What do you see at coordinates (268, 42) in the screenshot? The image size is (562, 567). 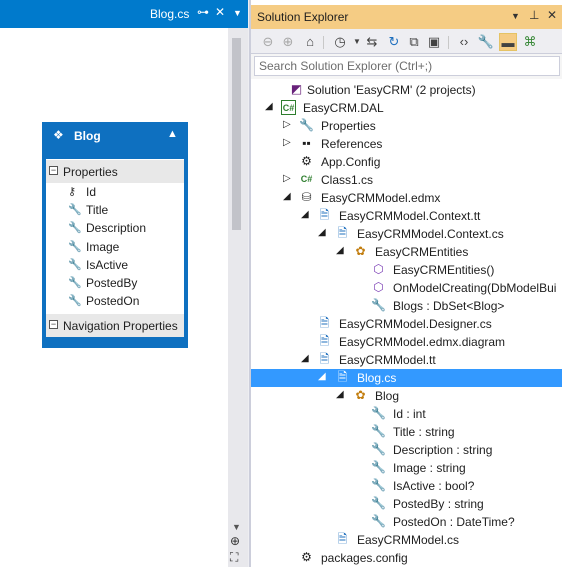 I see `back-icon: ⊖` at bounding box center [268, 42].